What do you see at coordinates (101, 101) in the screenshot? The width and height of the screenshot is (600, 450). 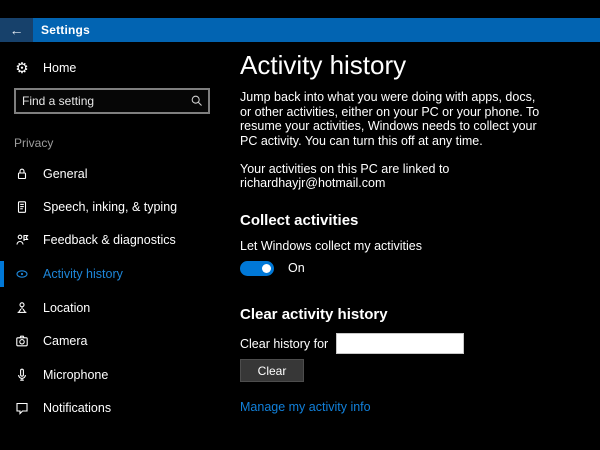 I see `search-input` at bounding box center [101, 101].